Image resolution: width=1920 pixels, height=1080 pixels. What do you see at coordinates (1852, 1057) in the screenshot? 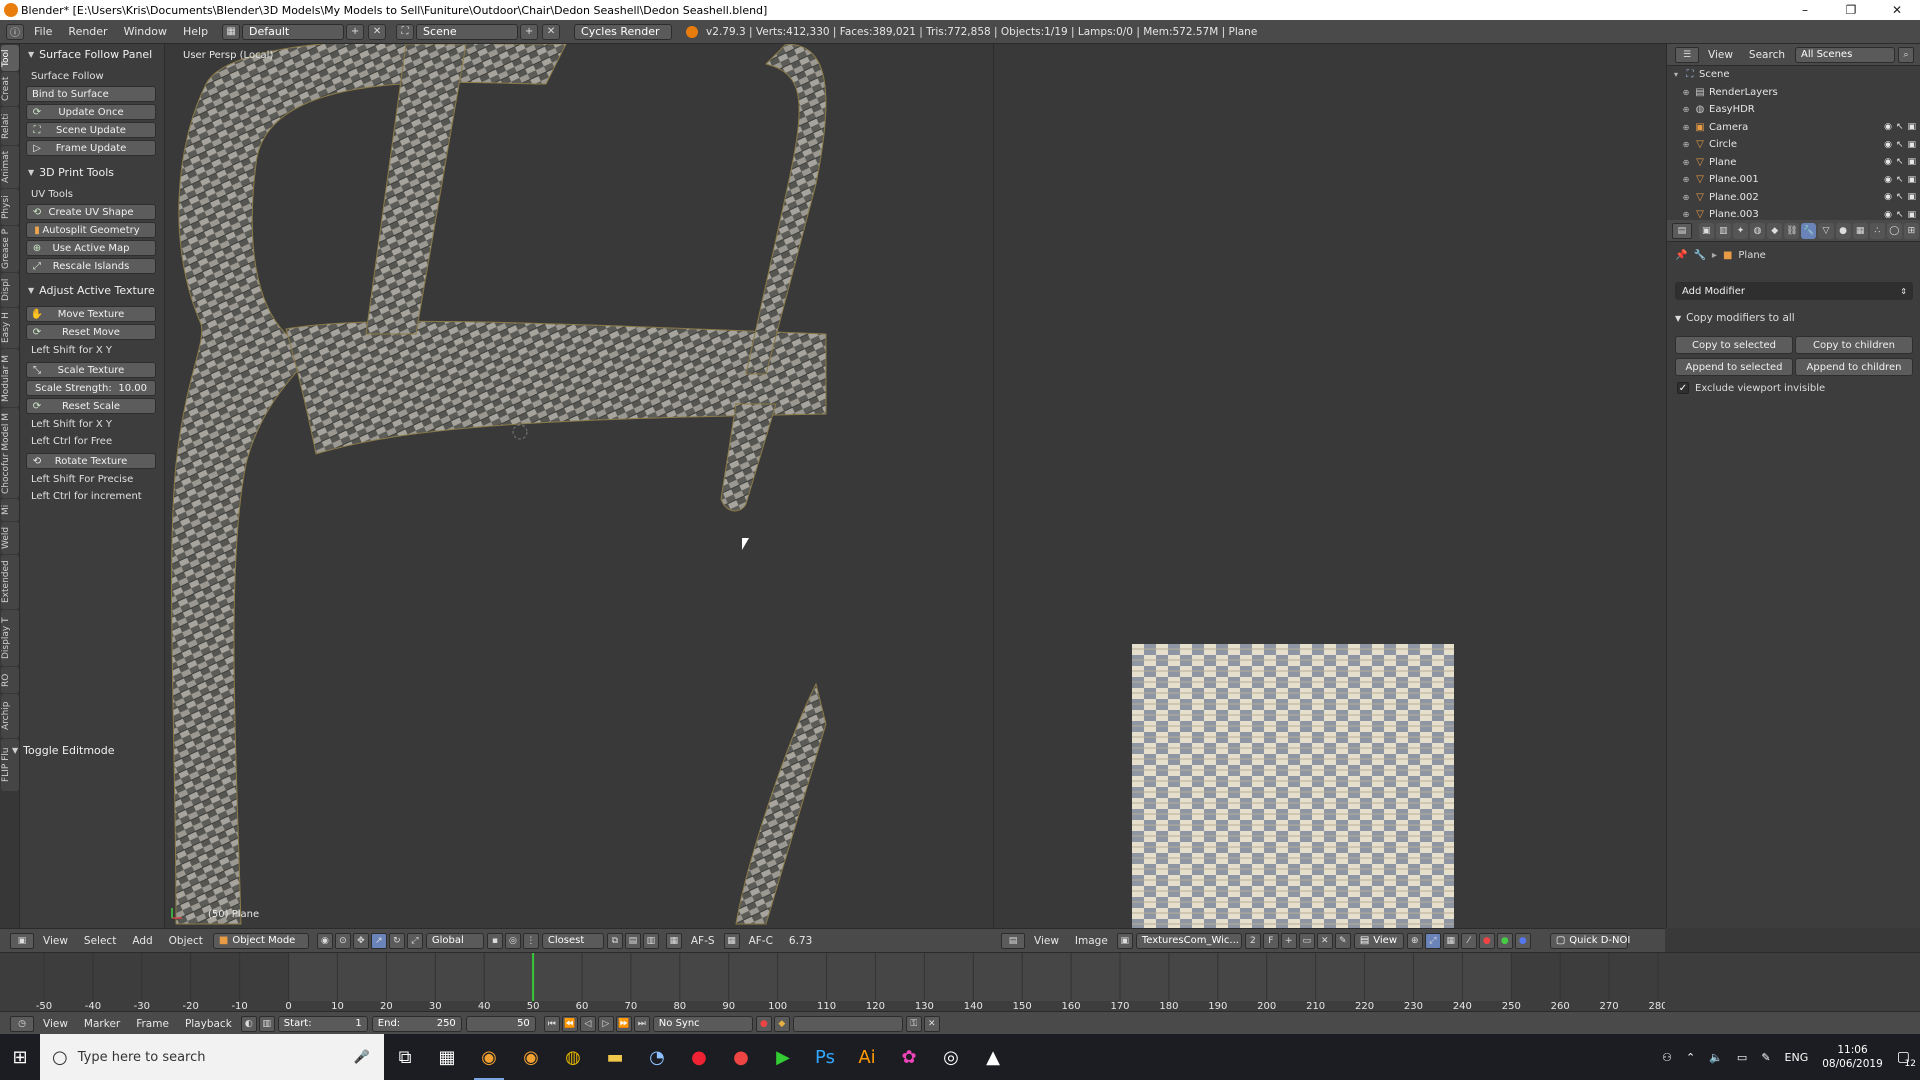
I see `clock: 11:06 08/06/2019` at bounding box center [1852, 1057].